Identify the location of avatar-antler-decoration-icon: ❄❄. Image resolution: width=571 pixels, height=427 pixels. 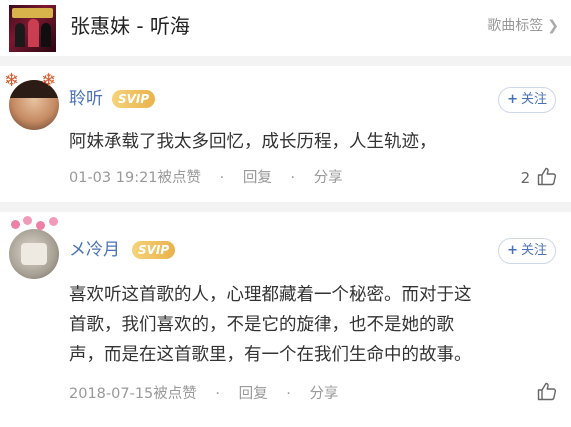
(41, 80).